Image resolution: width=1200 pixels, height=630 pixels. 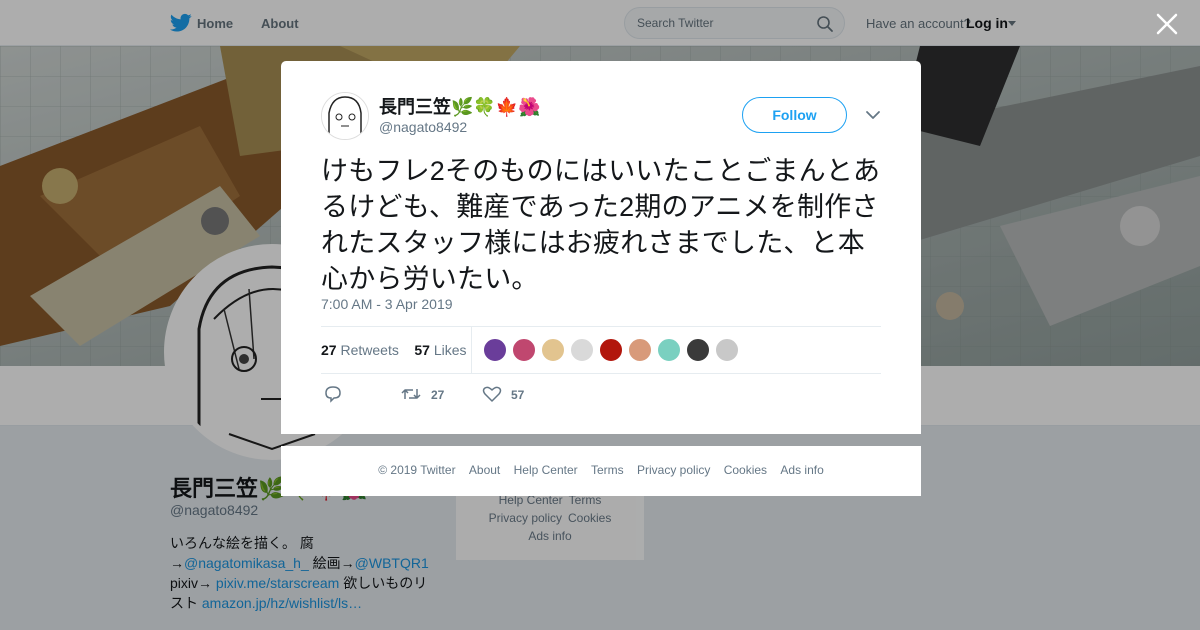 I want to click on retweet-count: 27, so click(x=438, y=395).